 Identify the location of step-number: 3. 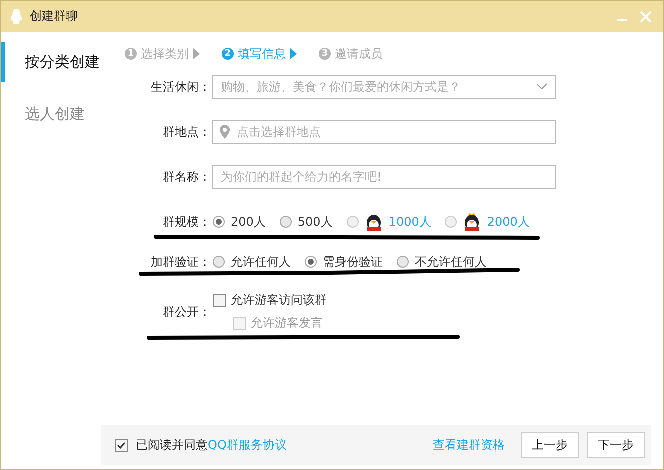
(325, 54).